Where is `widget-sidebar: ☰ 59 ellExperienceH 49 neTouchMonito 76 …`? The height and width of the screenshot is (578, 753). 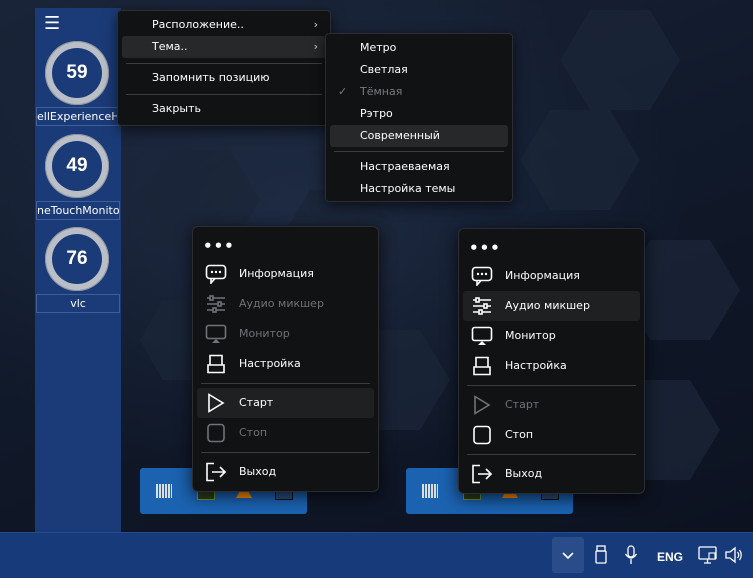
widget-sidebar: ☰ 59 ellExperienceH 49 neTouchMonito 76 … is located at coordinates (78, 270).